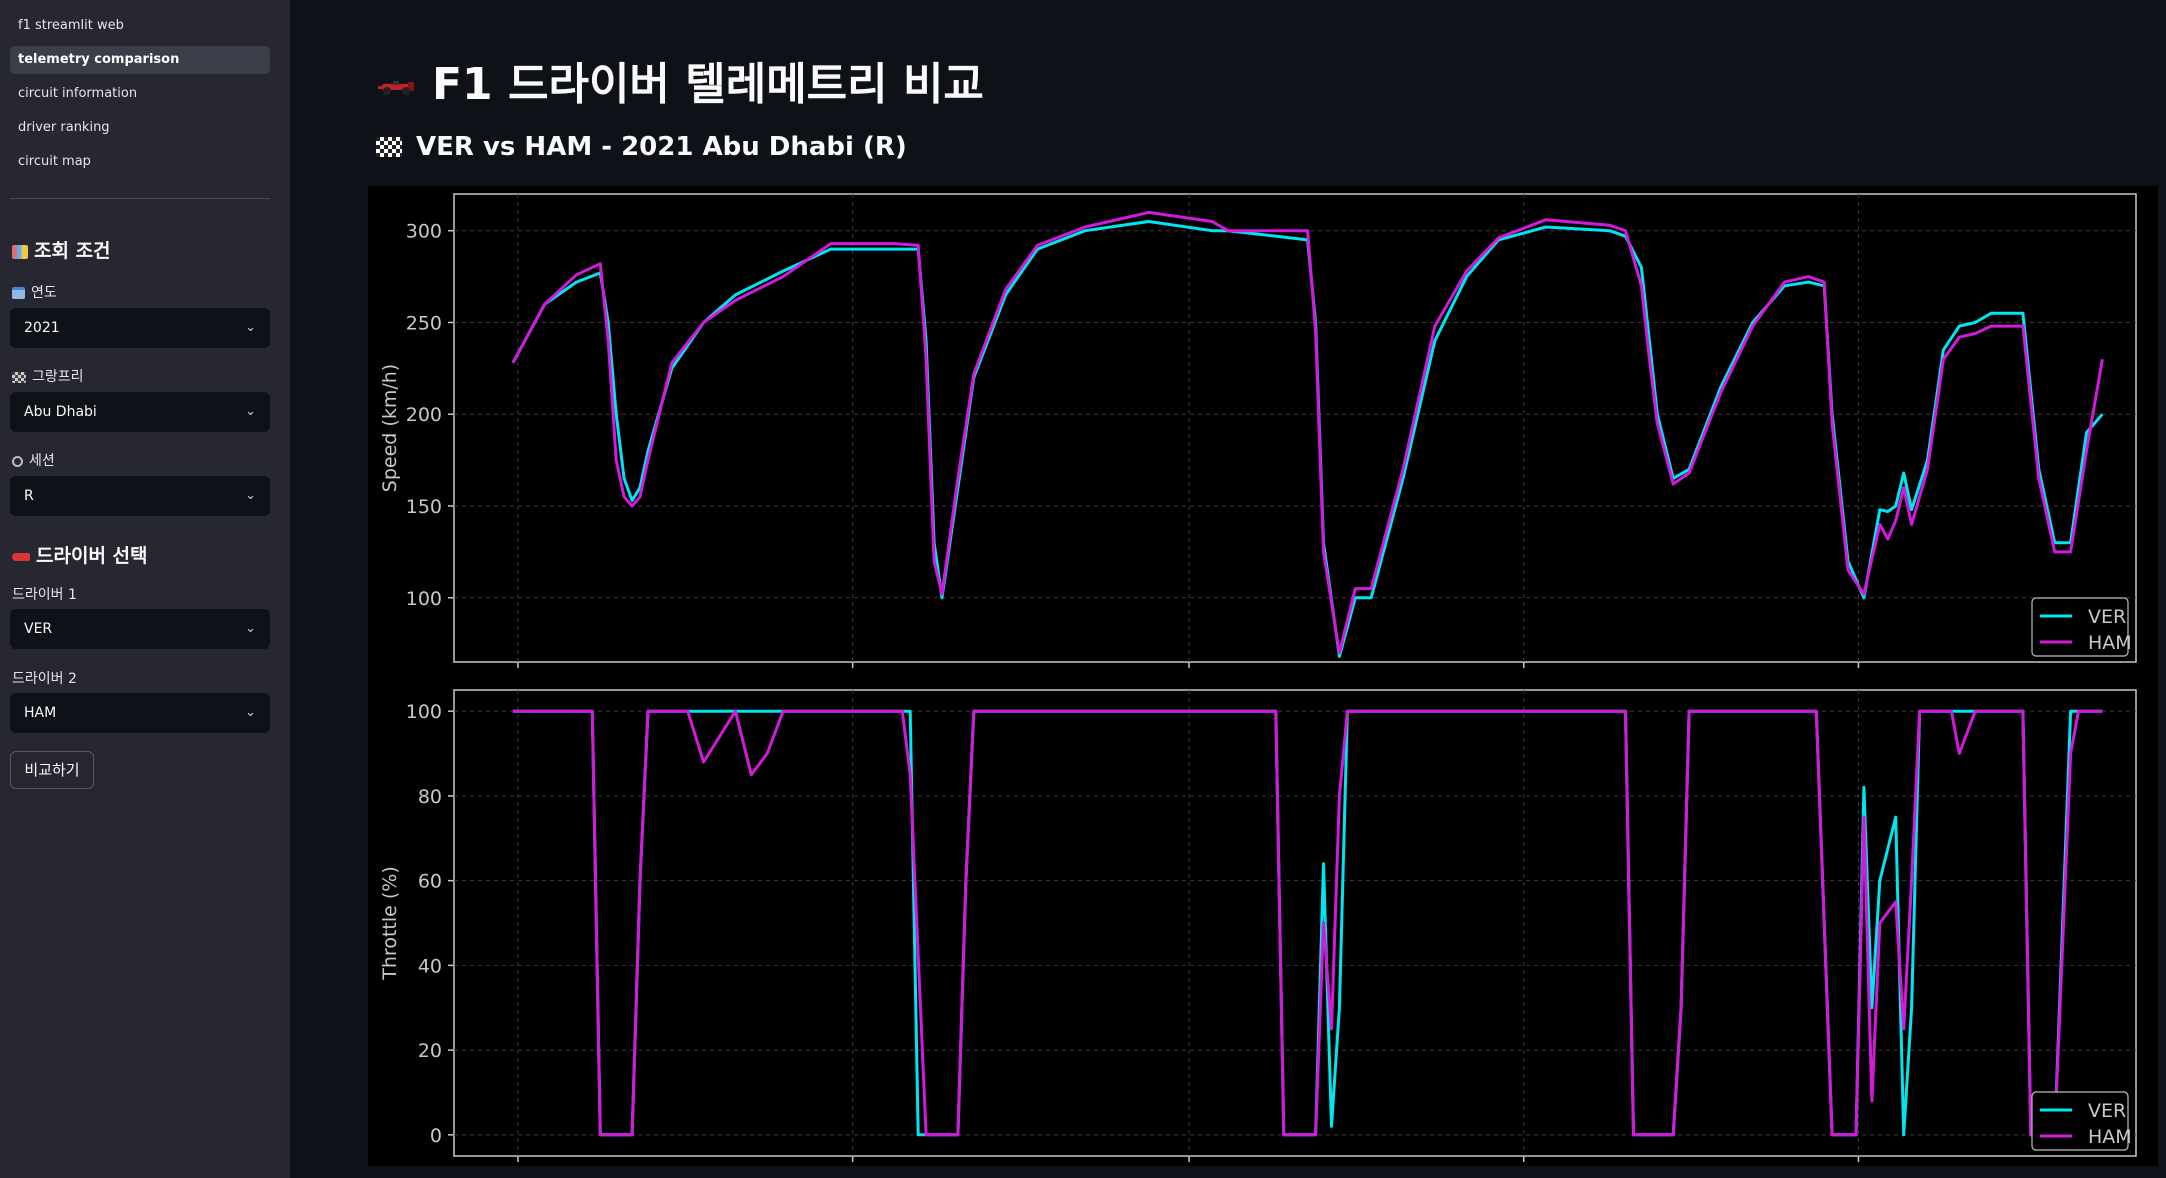 This screenshot has width=2166, height=1178. What do you see at coordinates (424, 507) in the screenshot?
I see `y-tick-label: 150` at bounding box center [424, 507].